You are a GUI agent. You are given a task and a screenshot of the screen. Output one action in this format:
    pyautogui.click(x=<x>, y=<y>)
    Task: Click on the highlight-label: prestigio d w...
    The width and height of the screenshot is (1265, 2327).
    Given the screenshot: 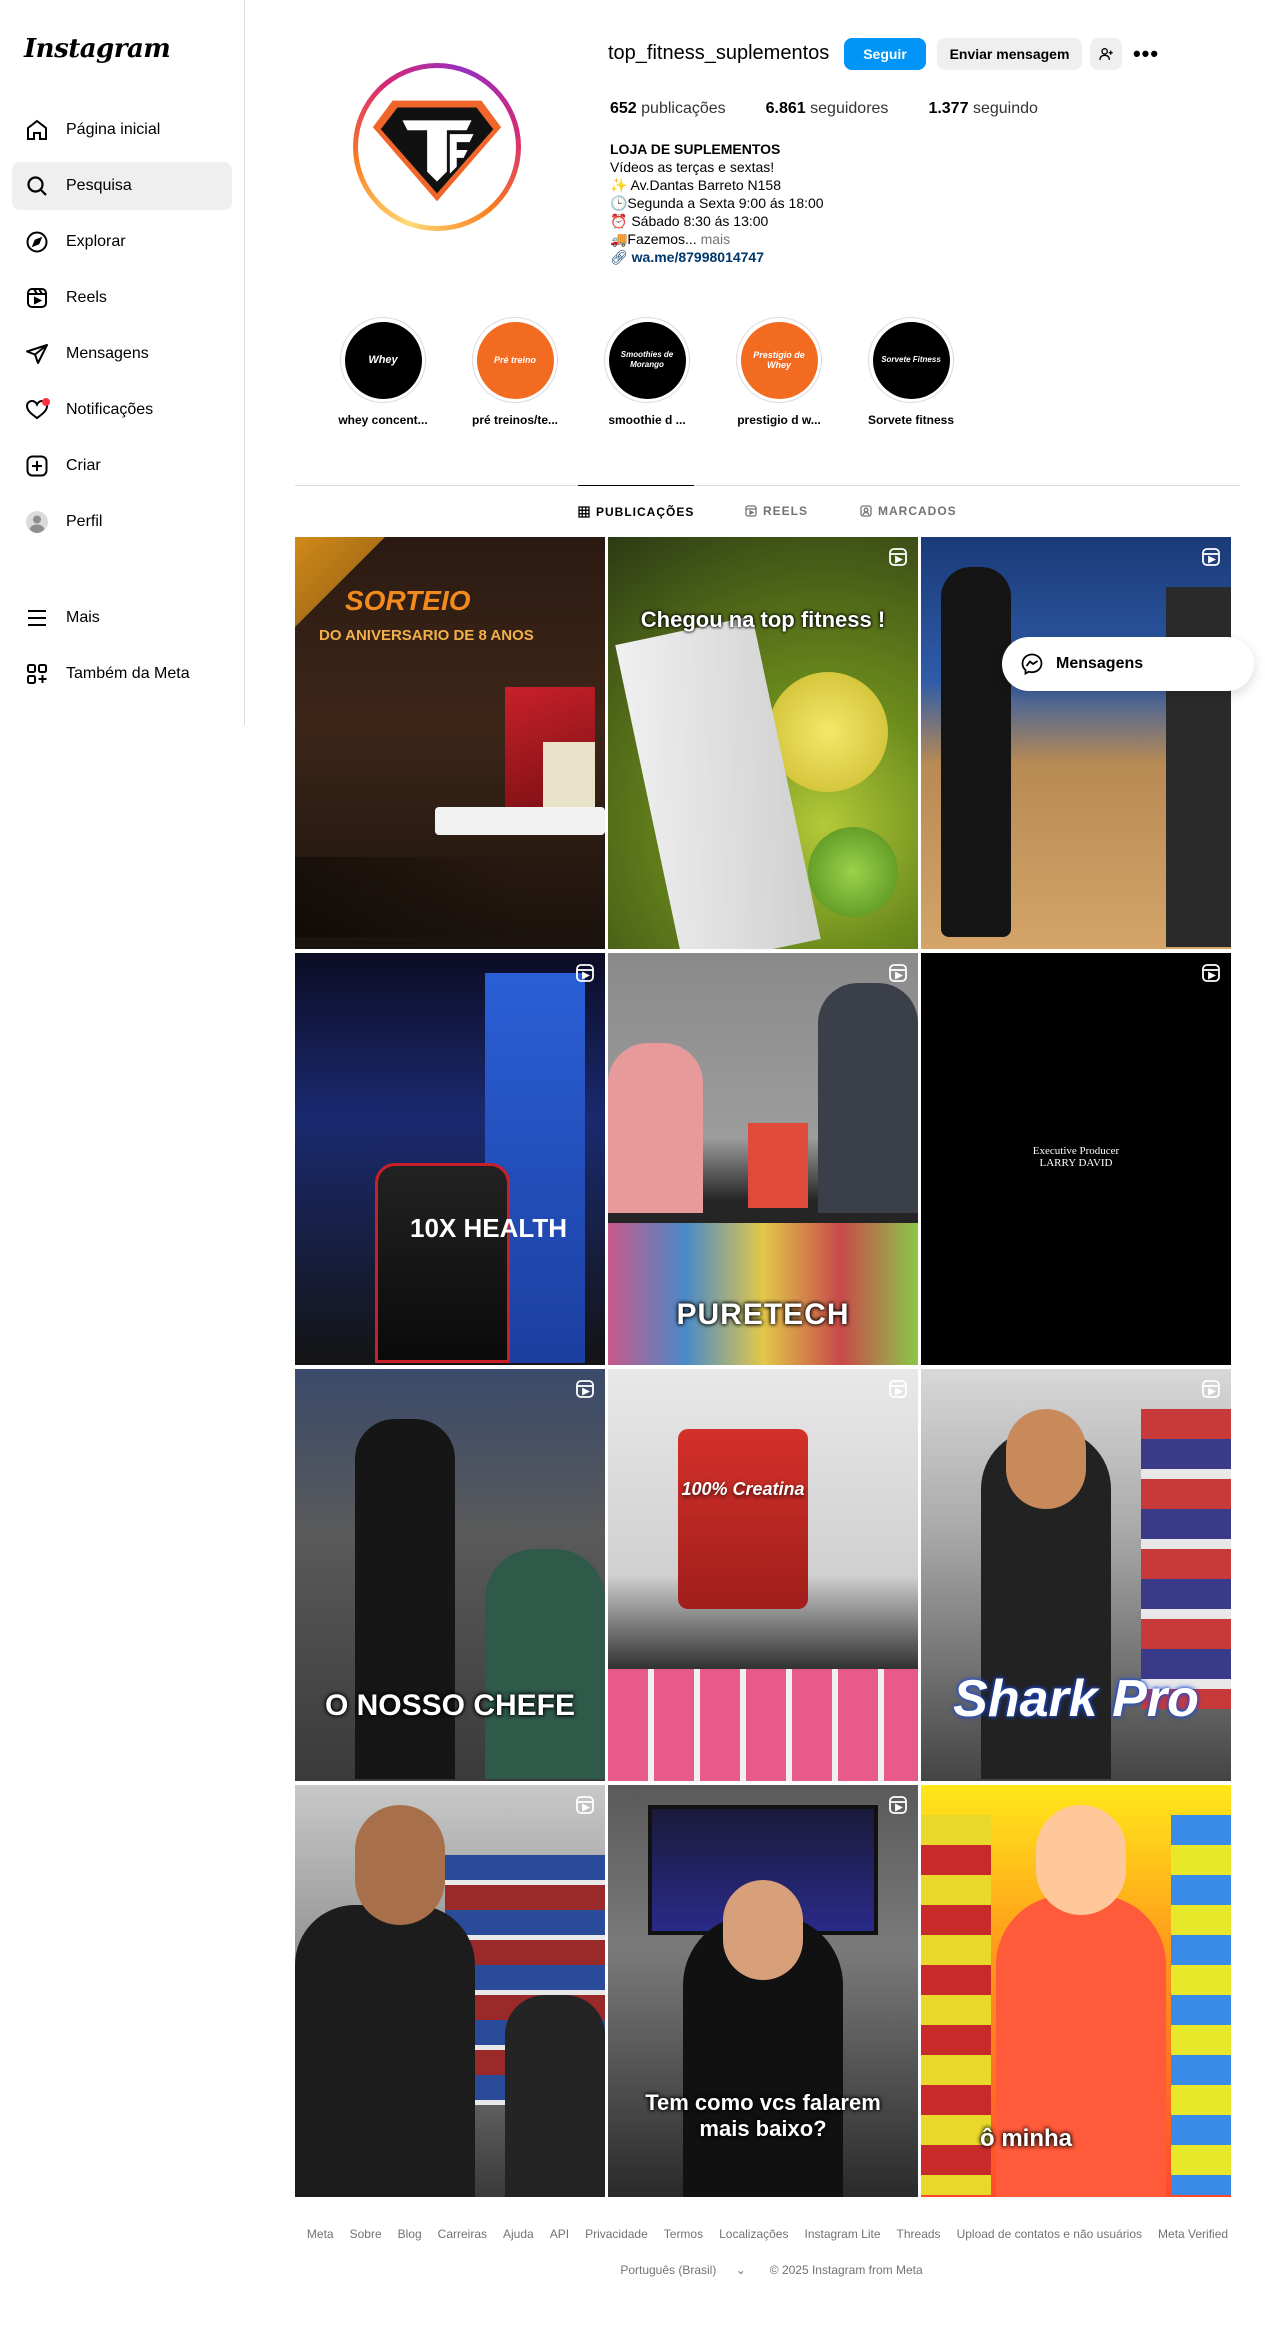 What is the action you would take?
    pyautogui.click(x=779, y=420)
    